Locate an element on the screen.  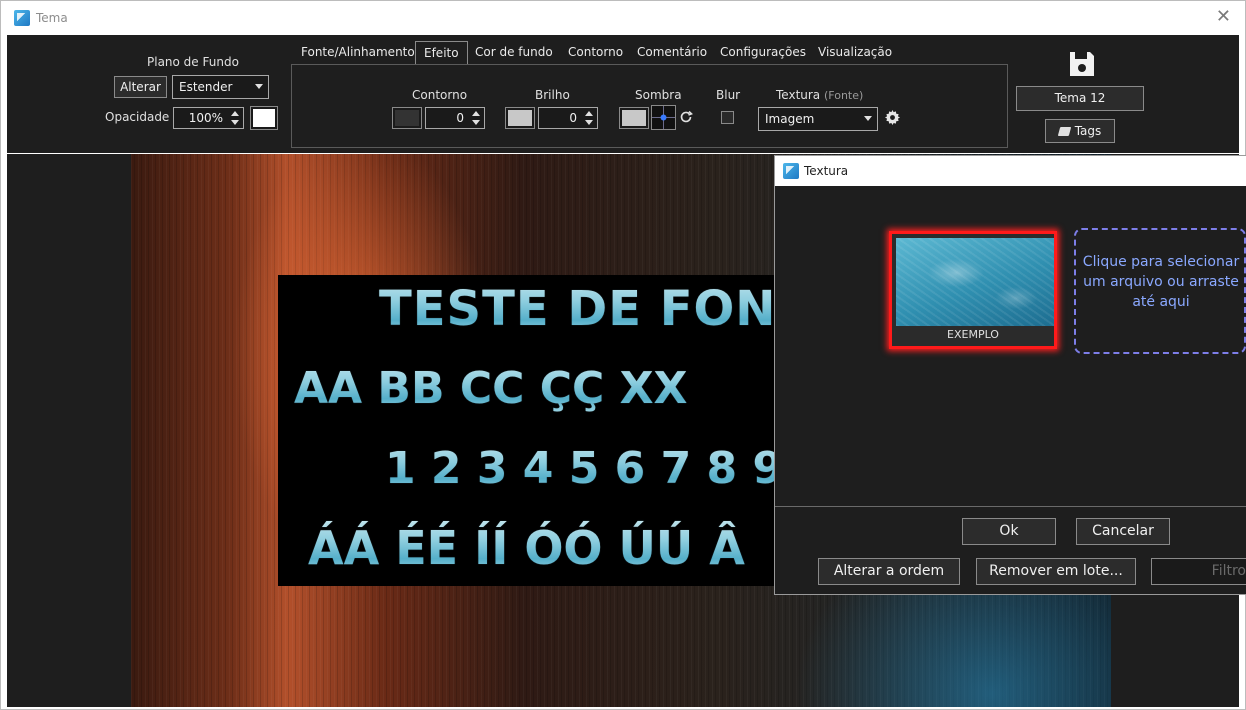
preview-line-4: ÁÁ ÉÉ ÍÍ ÓÓ ÚÚ Â is located at coordinates (526, 548).